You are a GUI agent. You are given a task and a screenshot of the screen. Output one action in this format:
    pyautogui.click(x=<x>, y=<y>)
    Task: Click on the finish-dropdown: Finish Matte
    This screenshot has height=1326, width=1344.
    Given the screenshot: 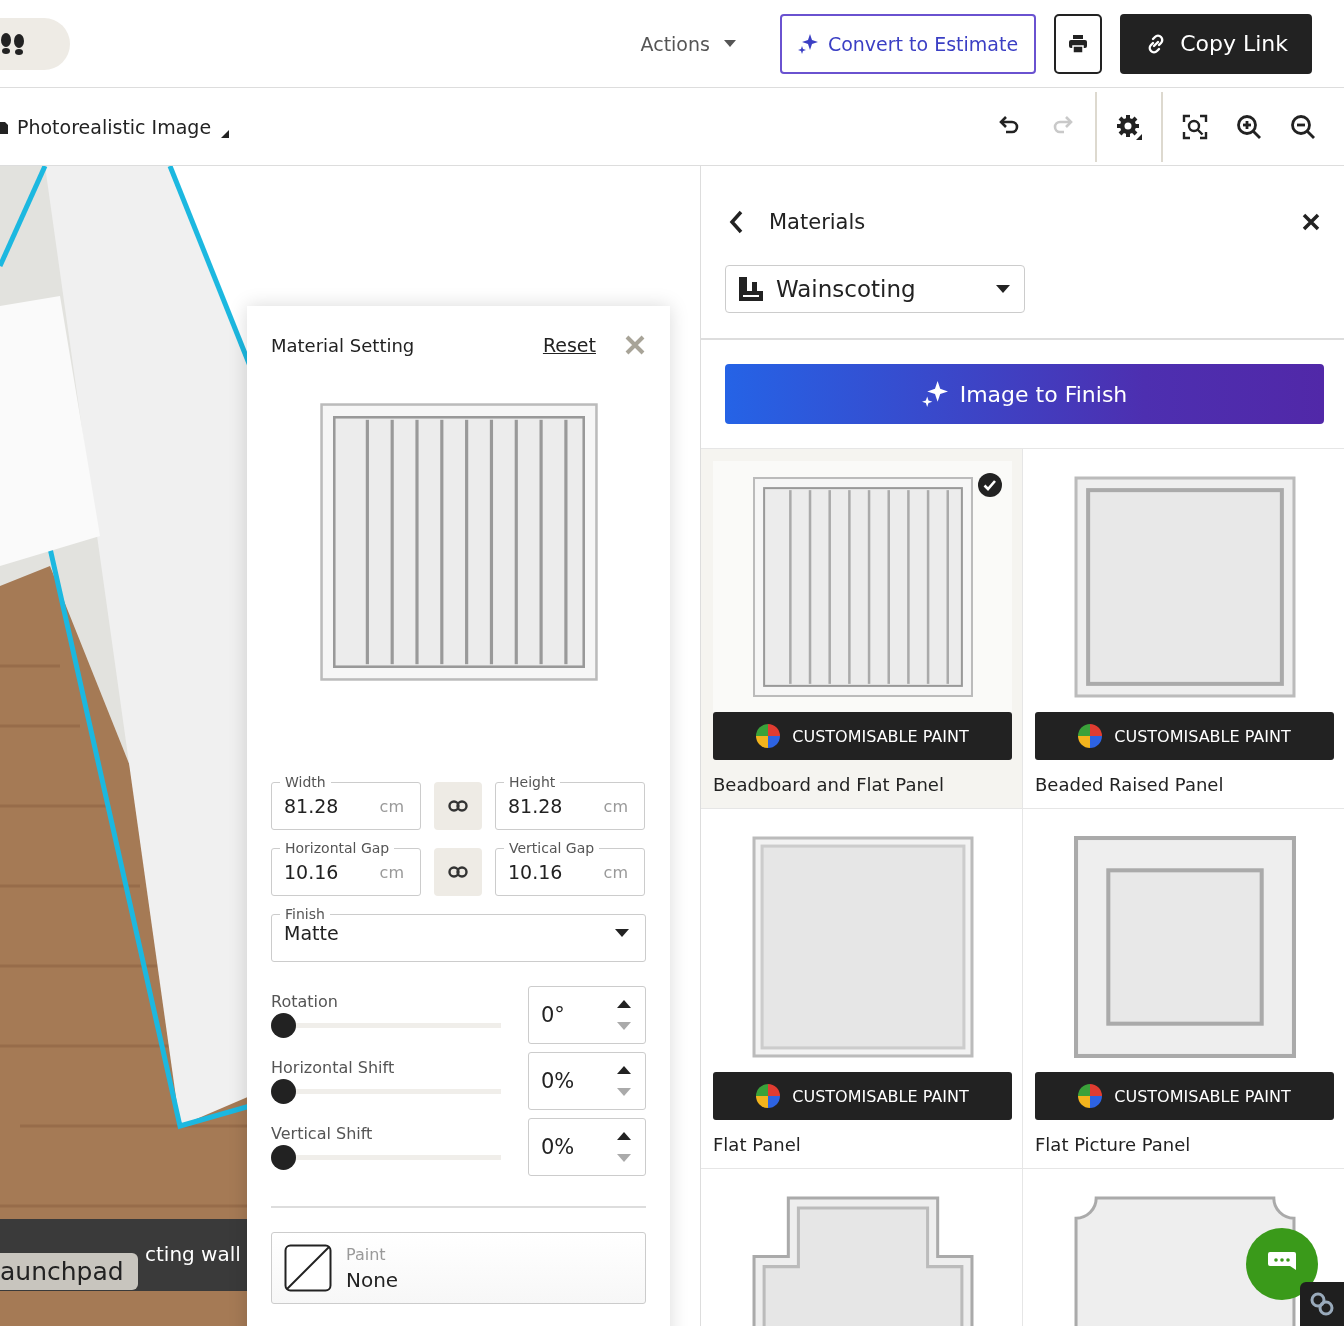 What is the action you would take?
    pyautogui.click(x=458, y=934)
    